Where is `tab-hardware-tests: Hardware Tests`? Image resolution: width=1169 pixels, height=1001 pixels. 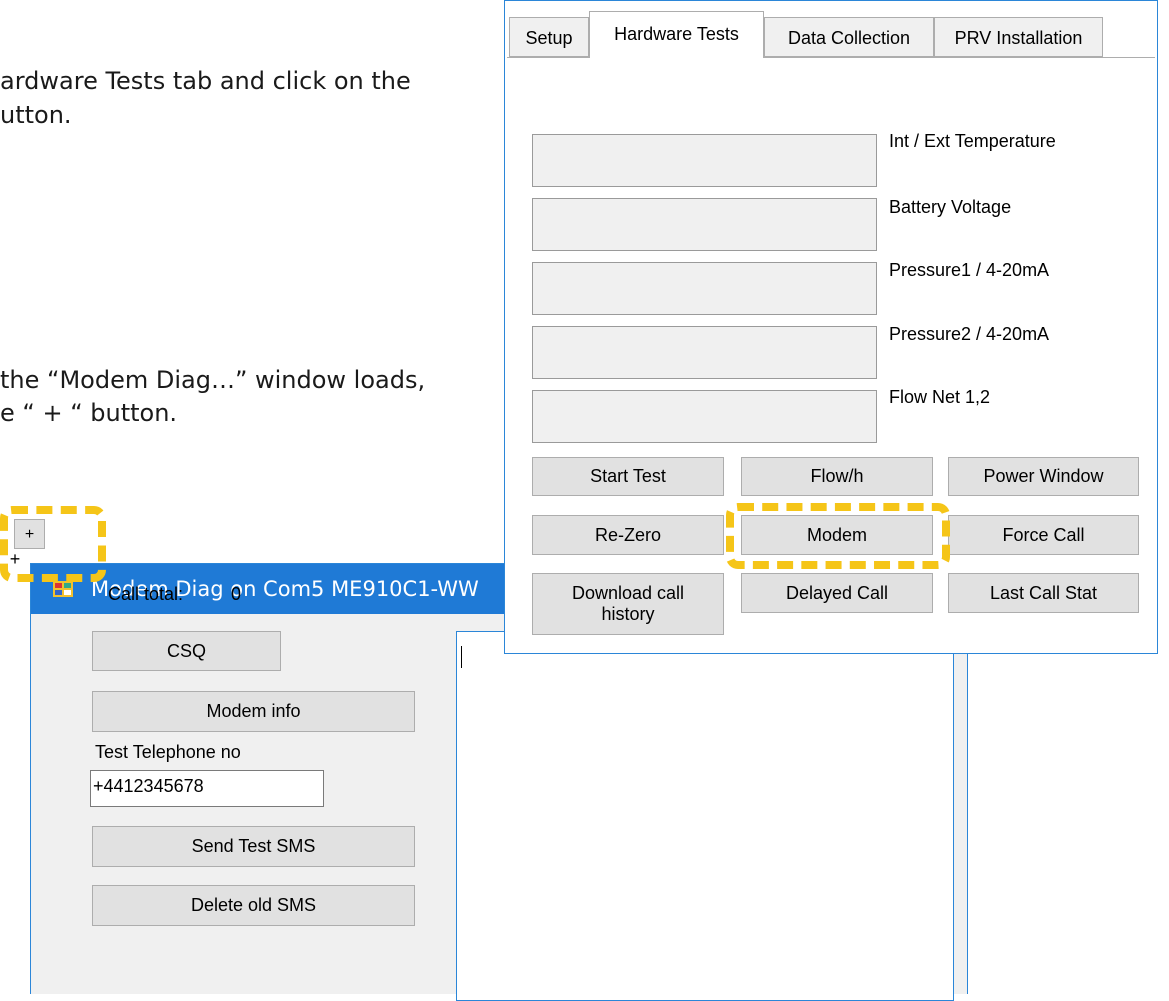
tab-hardware-tests: Hardware Tests is located at coordinates (676, 34).